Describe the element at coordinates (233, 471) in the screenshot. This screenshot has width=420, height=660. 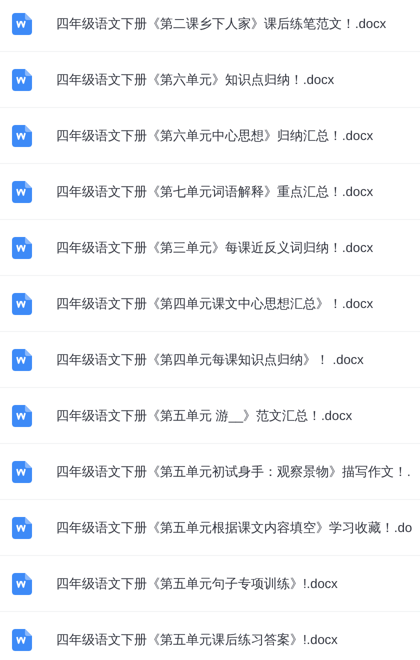
I see `file-name: 四年级语文下册《第五单元初试身手：观察景物》描写作文！.` at that location.